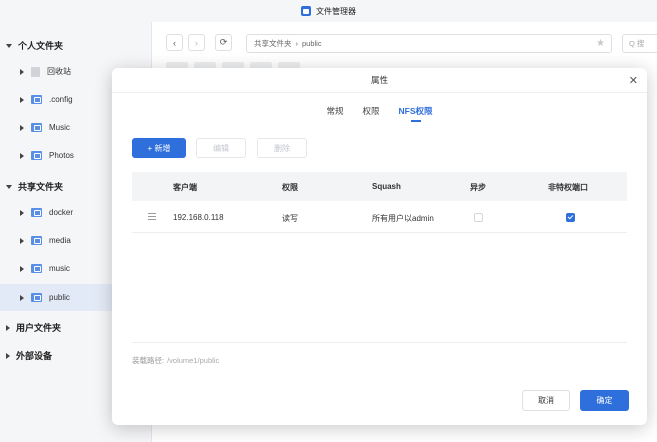 This screenshot has height=442, width=657. What do you see at coordinates (29, 355) in the screenshot?
I see `sidebar-group-external: 外部设备` at bounding box center [29, 355].